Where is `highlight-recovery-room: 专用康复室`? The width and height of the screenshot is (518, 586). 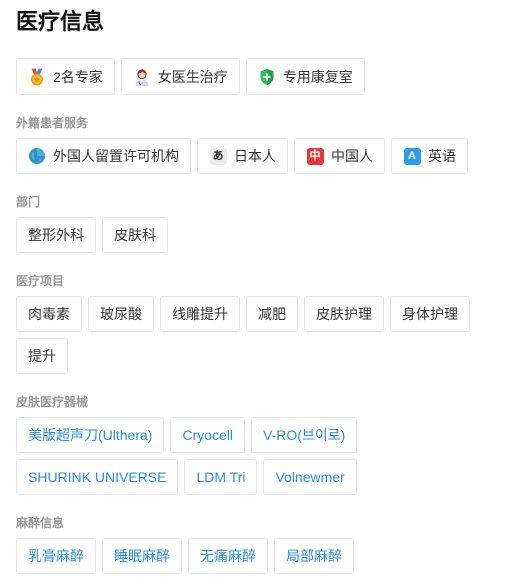 highlight-recovery-room: 专用康复室 is located at coordinates (305, 76).